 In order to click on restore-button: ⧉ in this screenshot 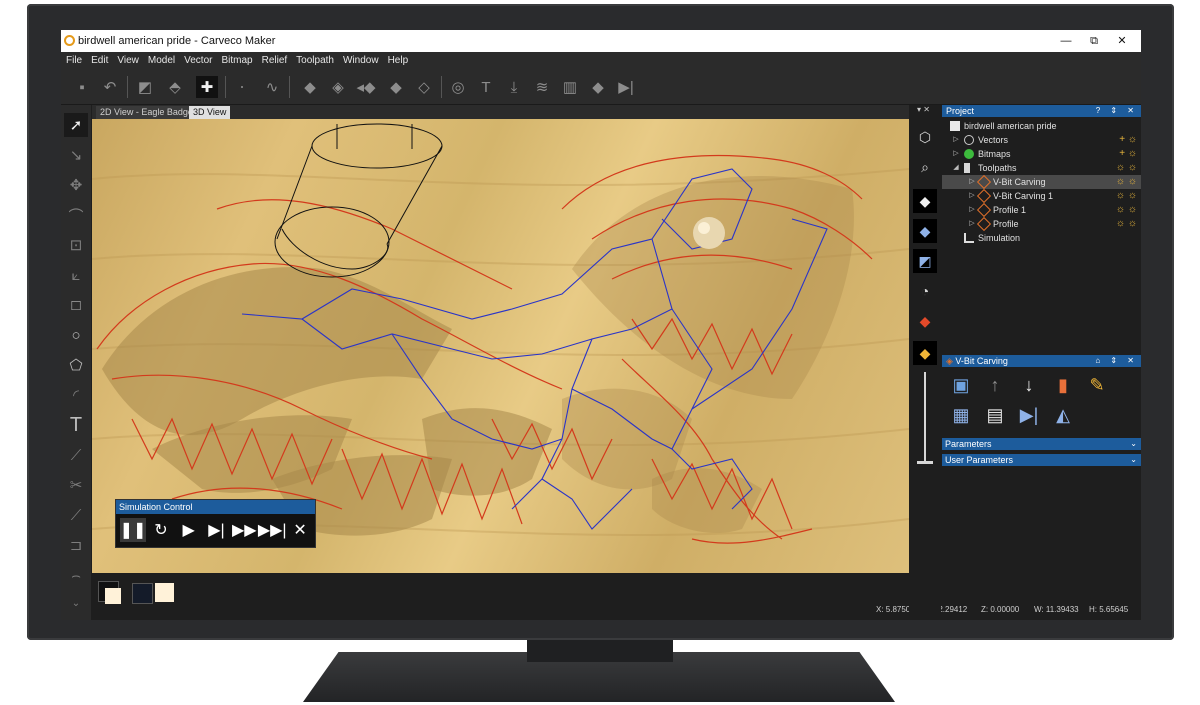, I will do `click(1094, 41)`.